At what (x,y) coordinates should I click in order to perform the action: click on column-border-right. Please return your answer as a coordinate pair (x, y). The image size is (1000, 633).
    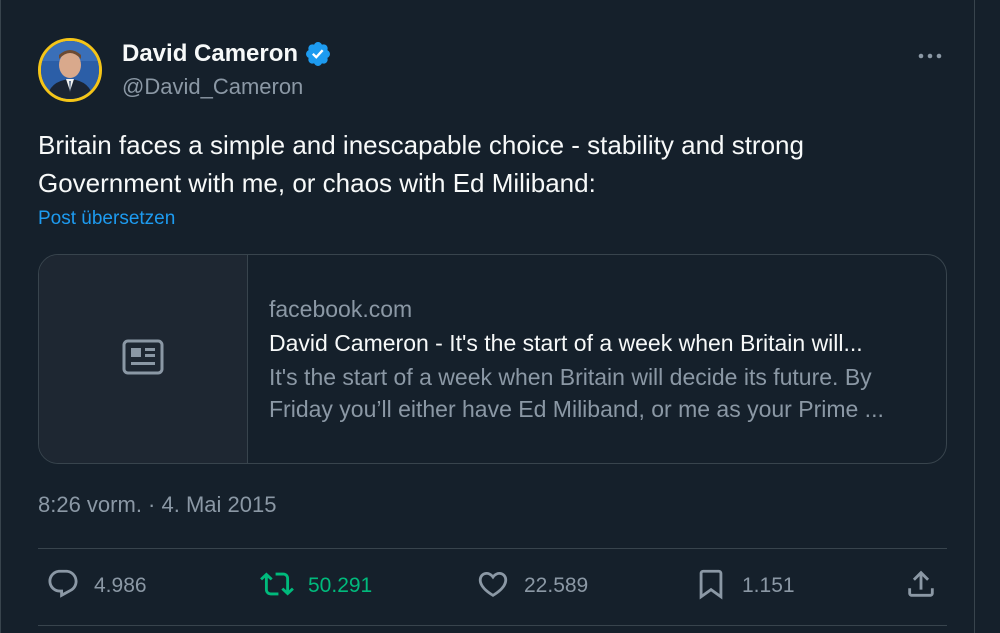
    Looking at the image, I should click on (974, 316).